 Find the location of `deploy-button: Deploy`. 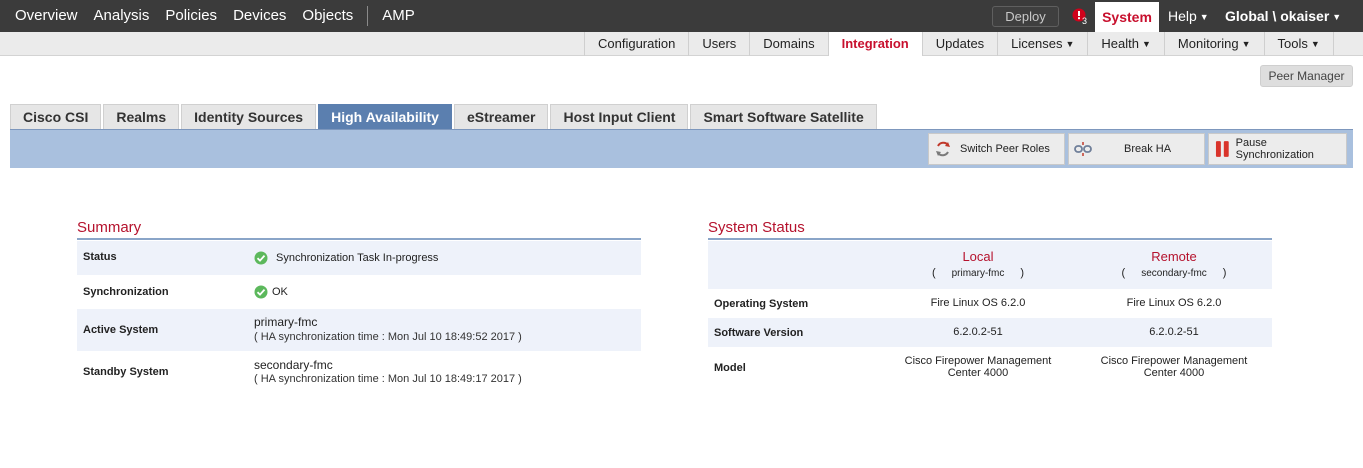

deploy-button: Deploy is located at coordinates (1025, 16).